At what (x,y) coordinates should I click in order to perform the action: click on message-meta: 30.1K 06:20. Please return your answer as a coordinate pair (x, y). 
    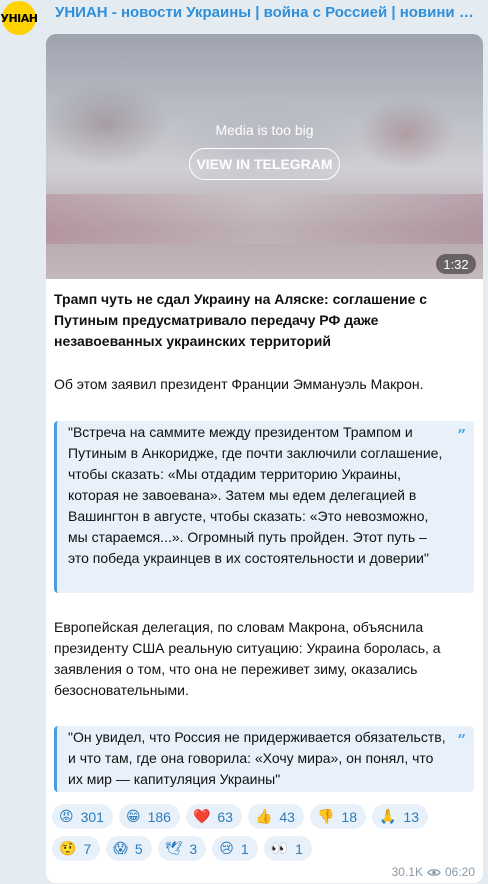
    Looking at the image, I should click on (433, 872).